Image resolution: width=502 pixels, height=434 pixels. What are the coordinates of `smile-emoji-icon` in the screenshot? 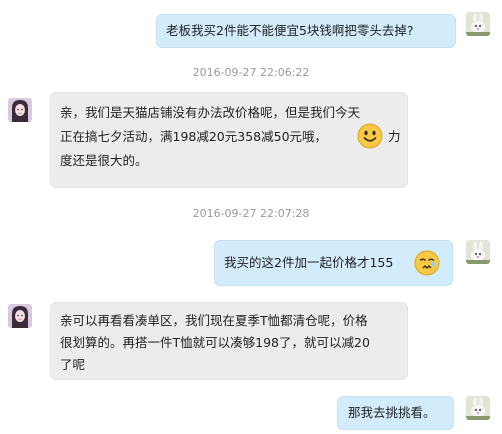 It's located at (370, 136).